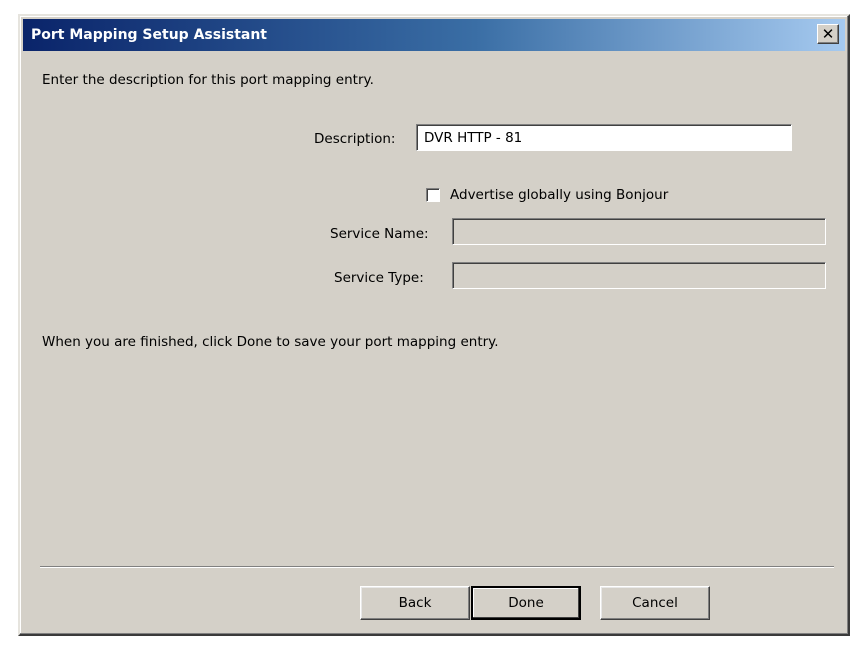 Image resolution: width=864 pixels, height=651 pixels. Describe the element at coordinates (149, 35) in the screenshot. I see `window-title: Port Mapping Setup Assistant` at that location.